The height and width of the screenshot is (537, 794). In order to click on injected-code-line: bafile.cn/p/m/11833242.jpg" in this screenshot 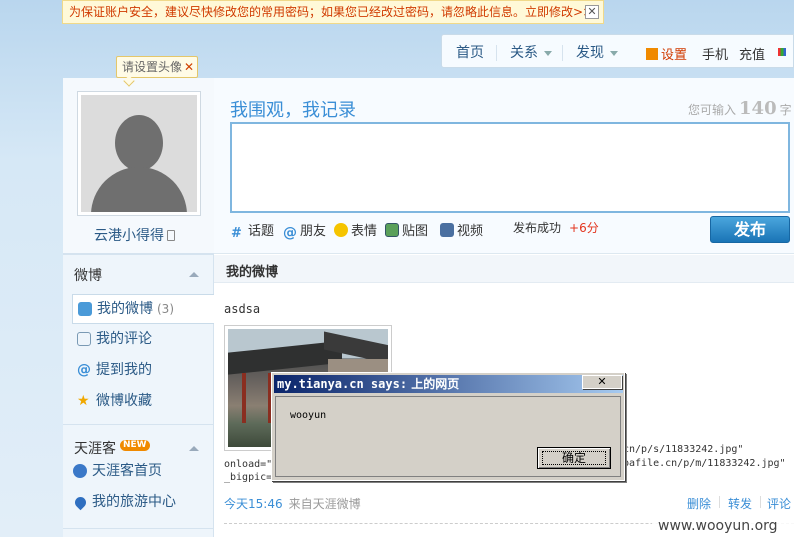, I will do `click(704, 463)`.